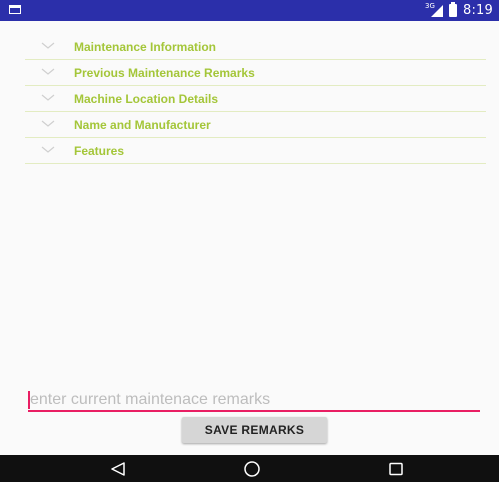 This screenshot has height=482, width=499. I want to click on back-button, so click(118, 468).